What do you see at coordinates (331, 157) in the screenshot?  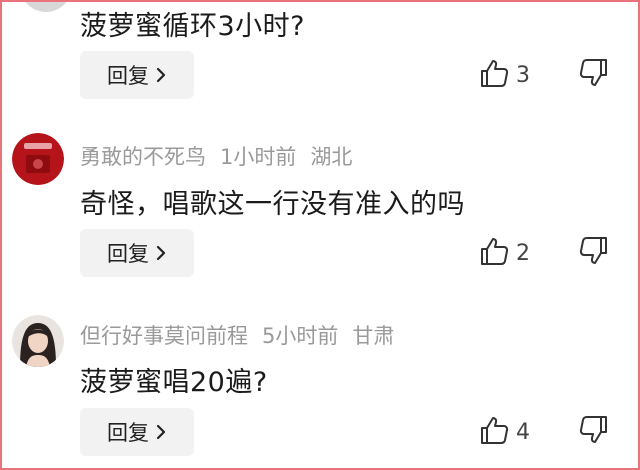 I see `comment-region: 湖北` at bounding box center [331, 157].